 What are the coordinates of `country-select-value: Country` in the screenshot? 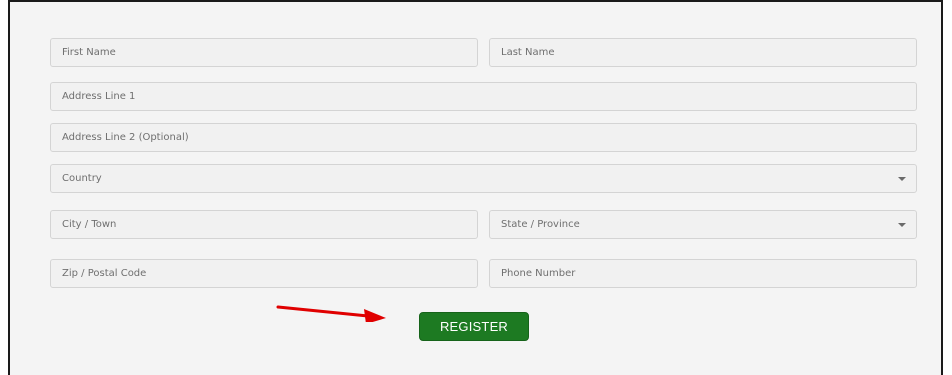 It's located at (82, 178).